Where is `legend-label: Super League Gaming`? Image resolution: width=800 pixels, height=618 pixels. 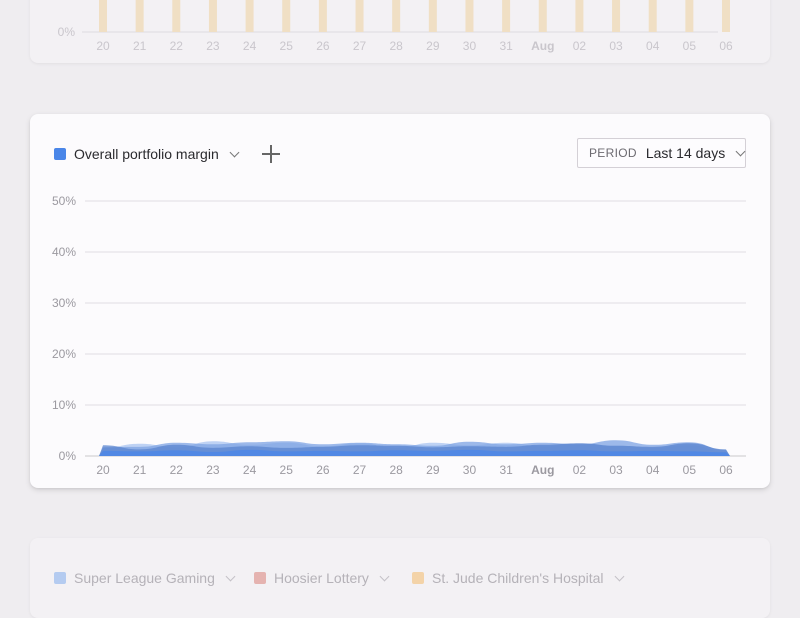 legend-label: Super League Gaming is located at coordinates (144, 578).